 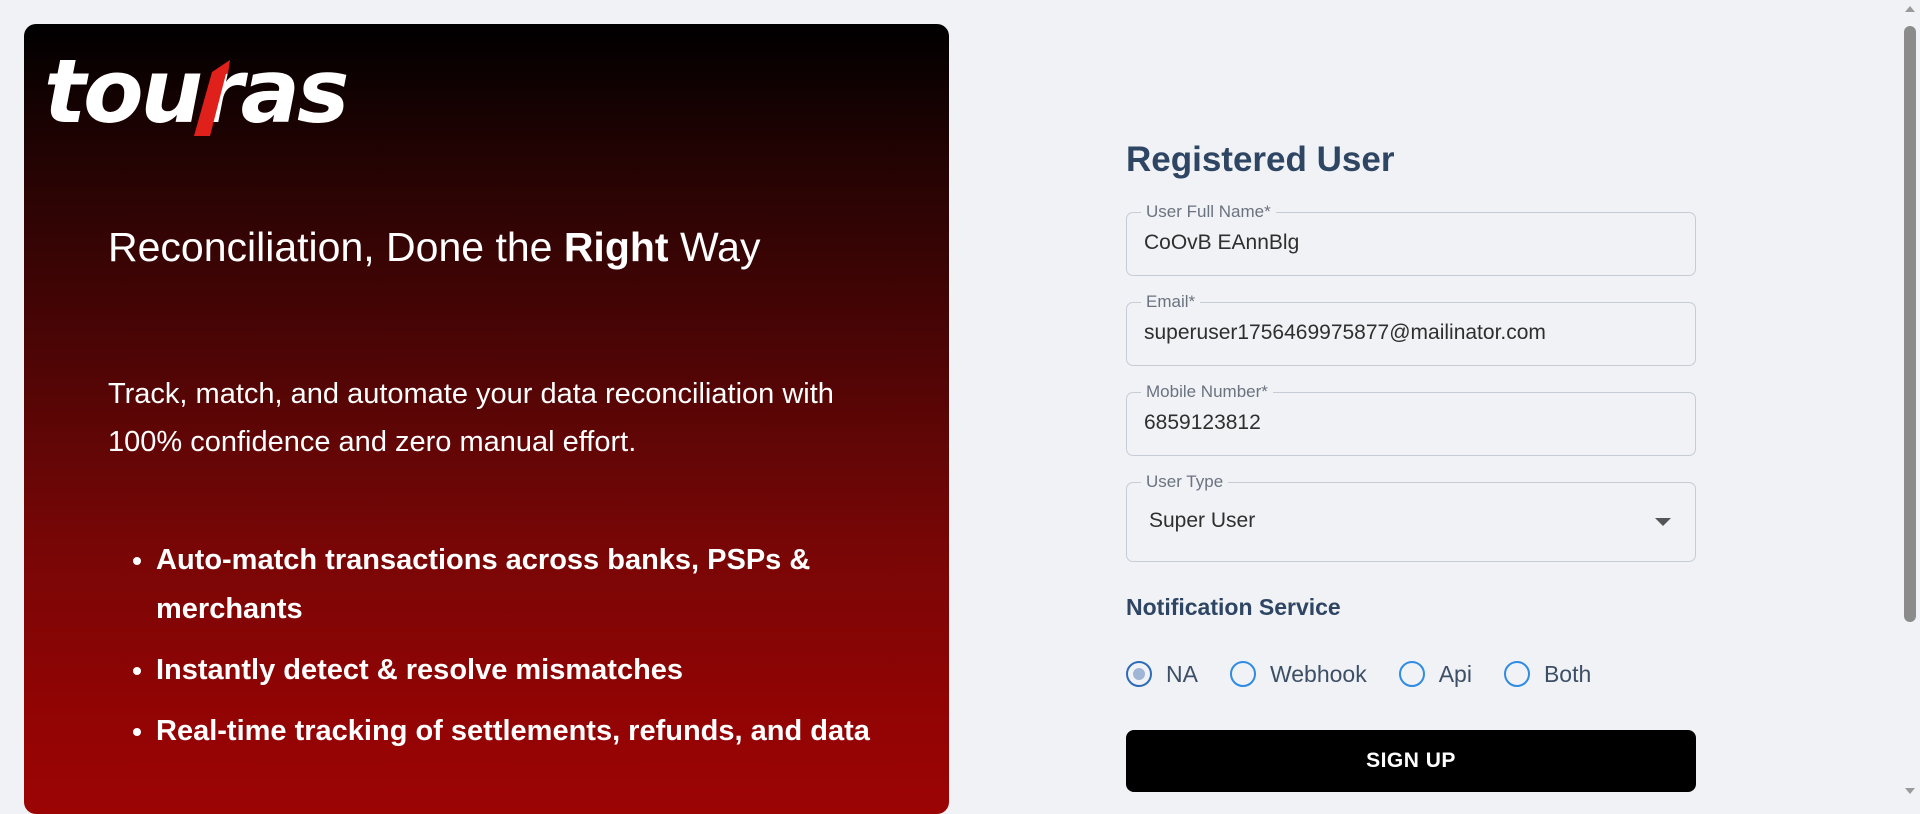 What do you see at coordinates (1260, 159) in the screenshot?
I see `form-title: Registered User` at bounding box center [1260, 159].